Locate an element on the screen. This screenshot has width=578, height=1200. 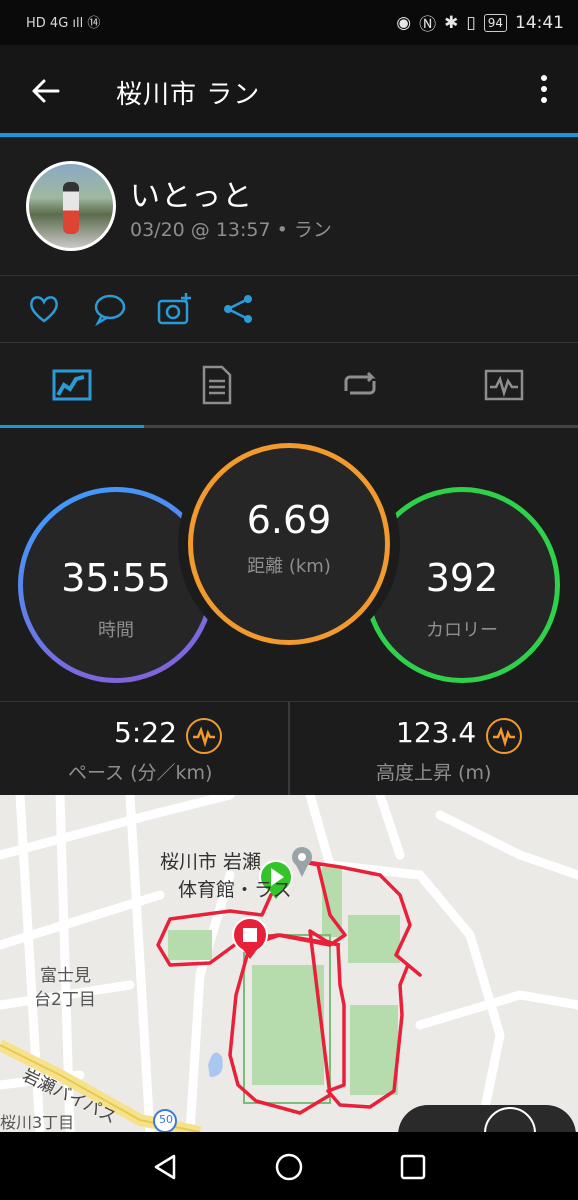
tab-summary is located at coordinates (72, 385).